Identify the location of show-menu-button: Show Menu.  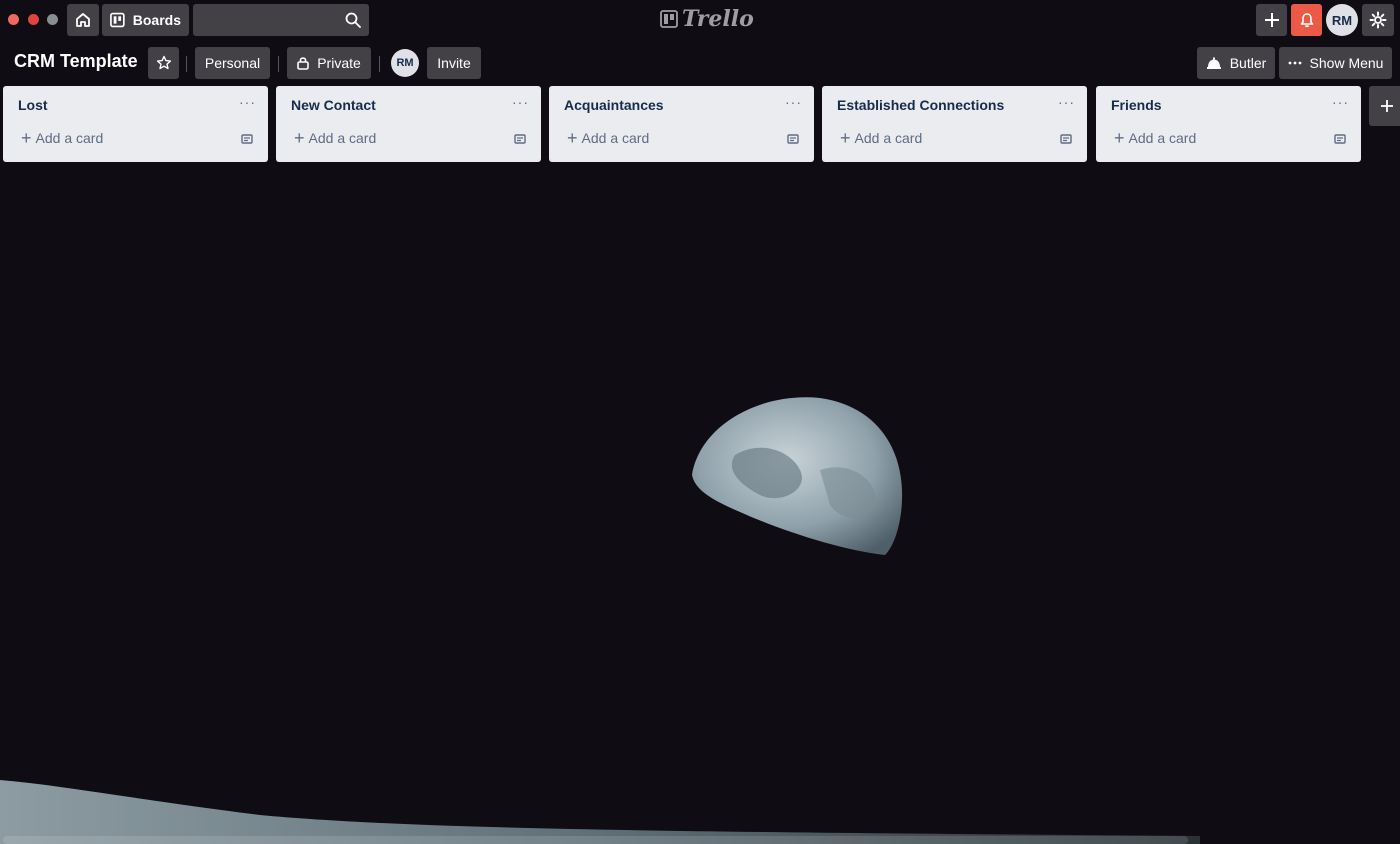
(1335, 63).